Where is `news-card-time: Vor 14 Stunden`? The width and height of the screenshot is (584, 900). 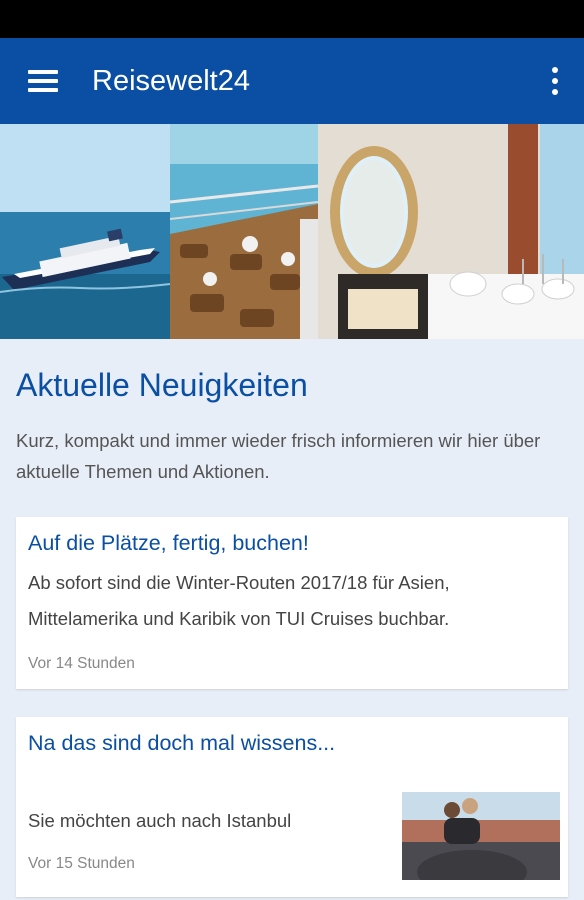
news-card-time: Vor 14 Stunden is located at coordinates (81, 663).